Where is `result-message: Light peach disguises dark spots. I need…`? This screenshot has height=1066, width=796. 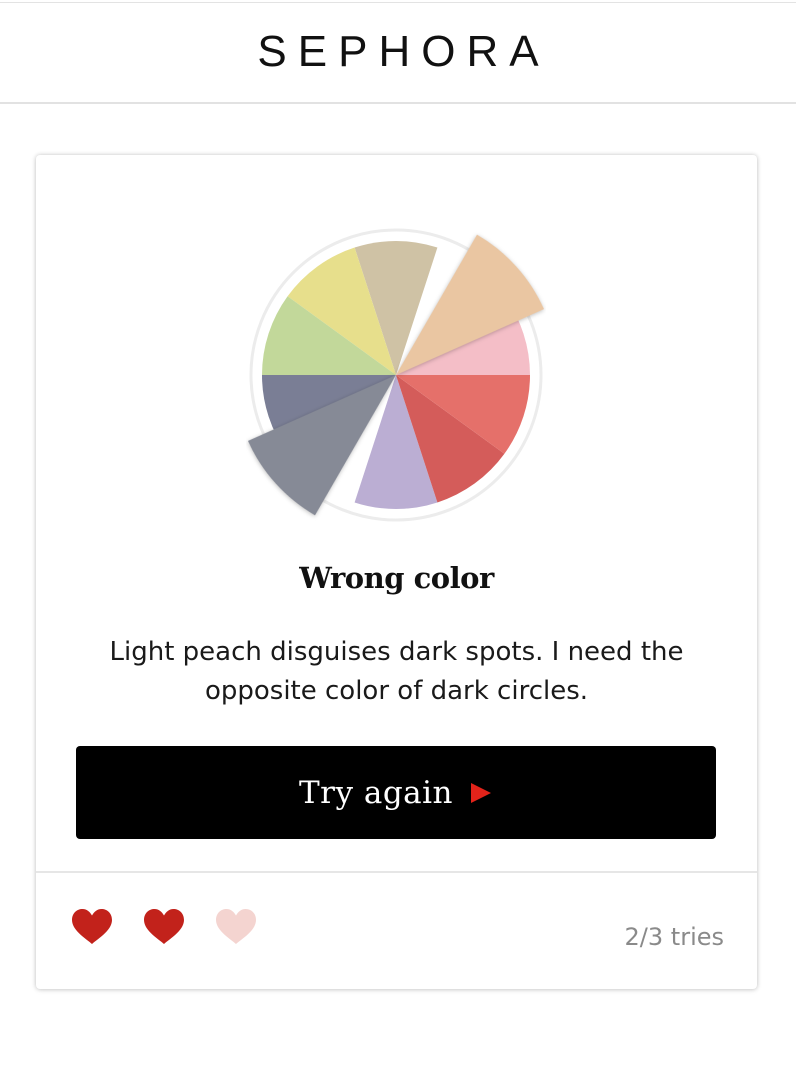 result-message: Light peach disguises dark spots. I need… is located at coordinates (396, 671).